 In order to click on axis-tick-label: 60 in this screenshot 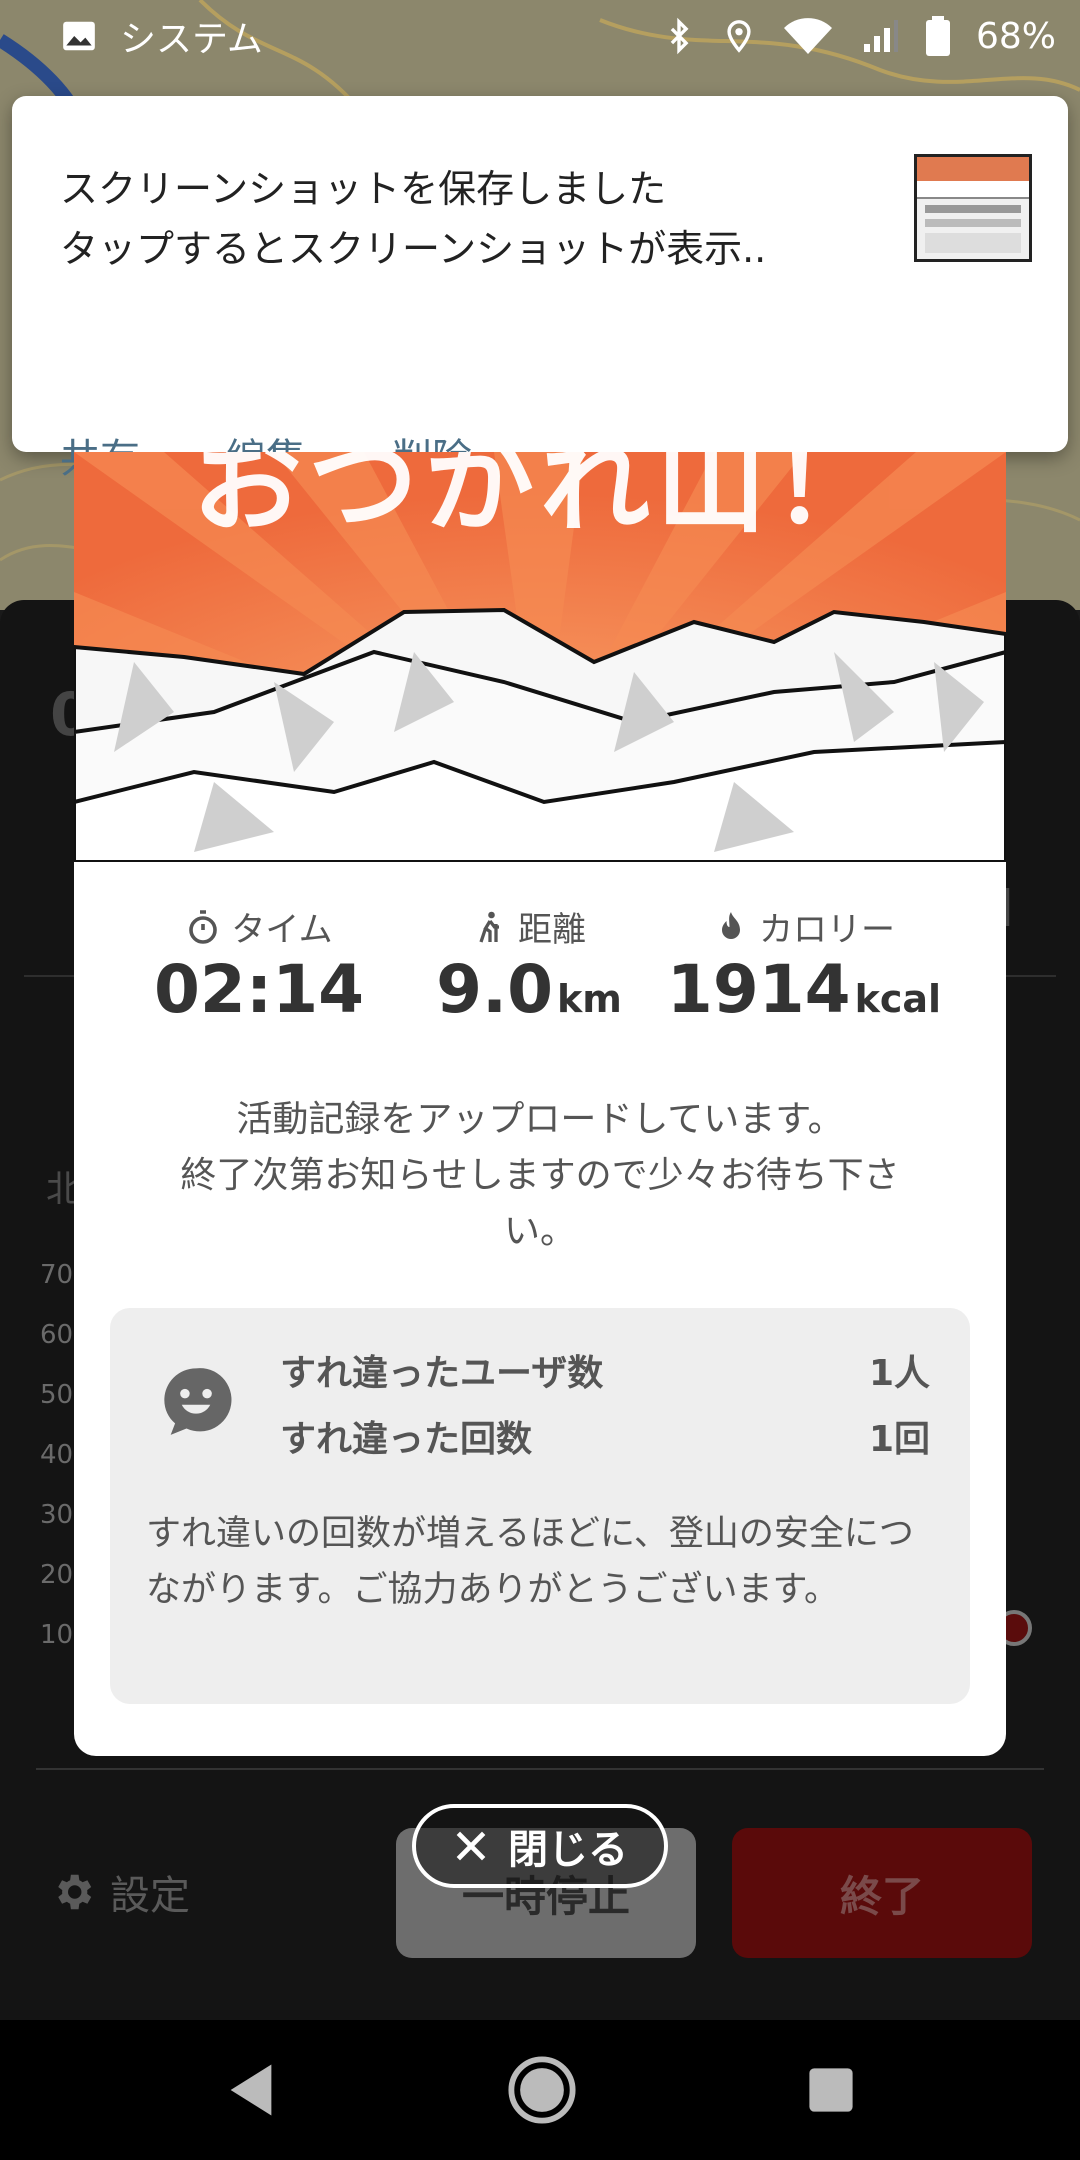, I will do `click(57, 1335)`.